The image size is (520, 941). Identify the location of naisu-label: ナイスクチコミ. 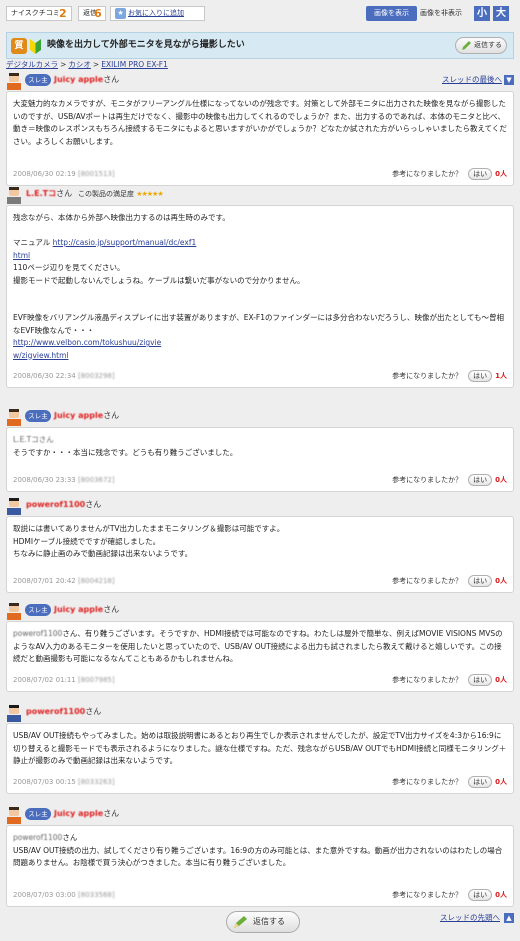
(35, 13).